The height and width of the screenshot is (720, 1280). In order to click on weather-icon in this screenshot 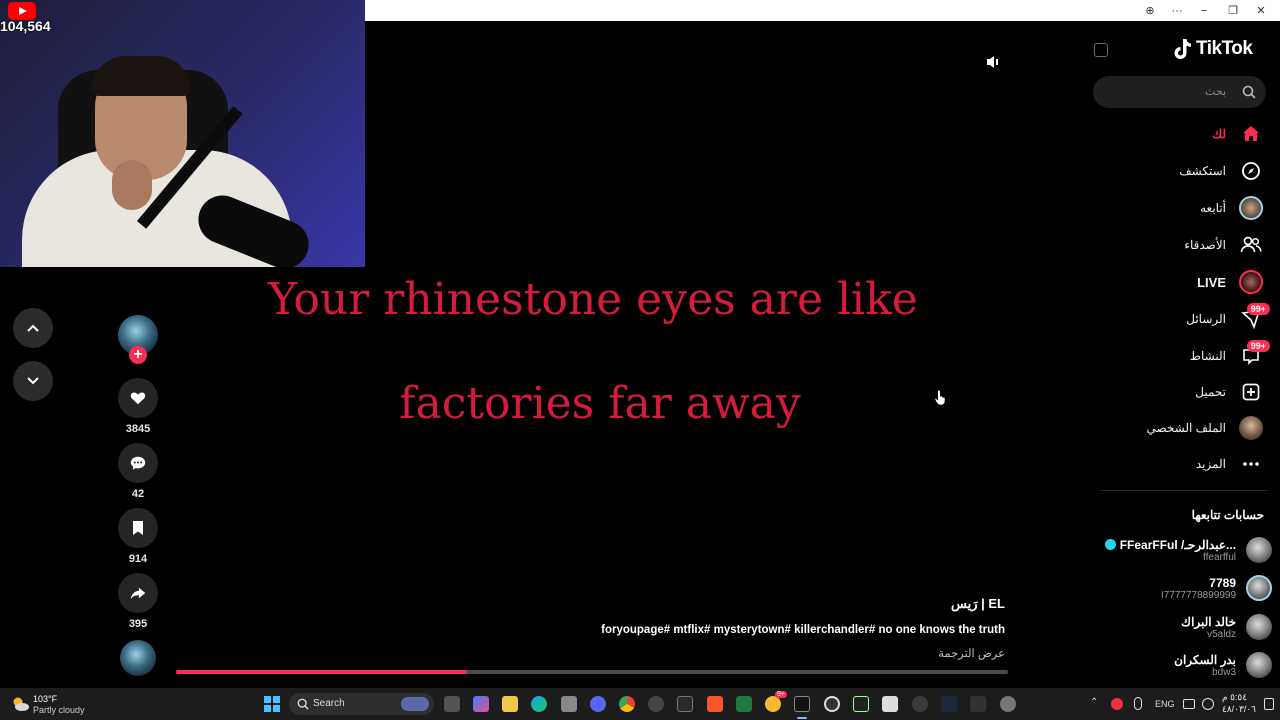, I will do `click(20, 704)`.